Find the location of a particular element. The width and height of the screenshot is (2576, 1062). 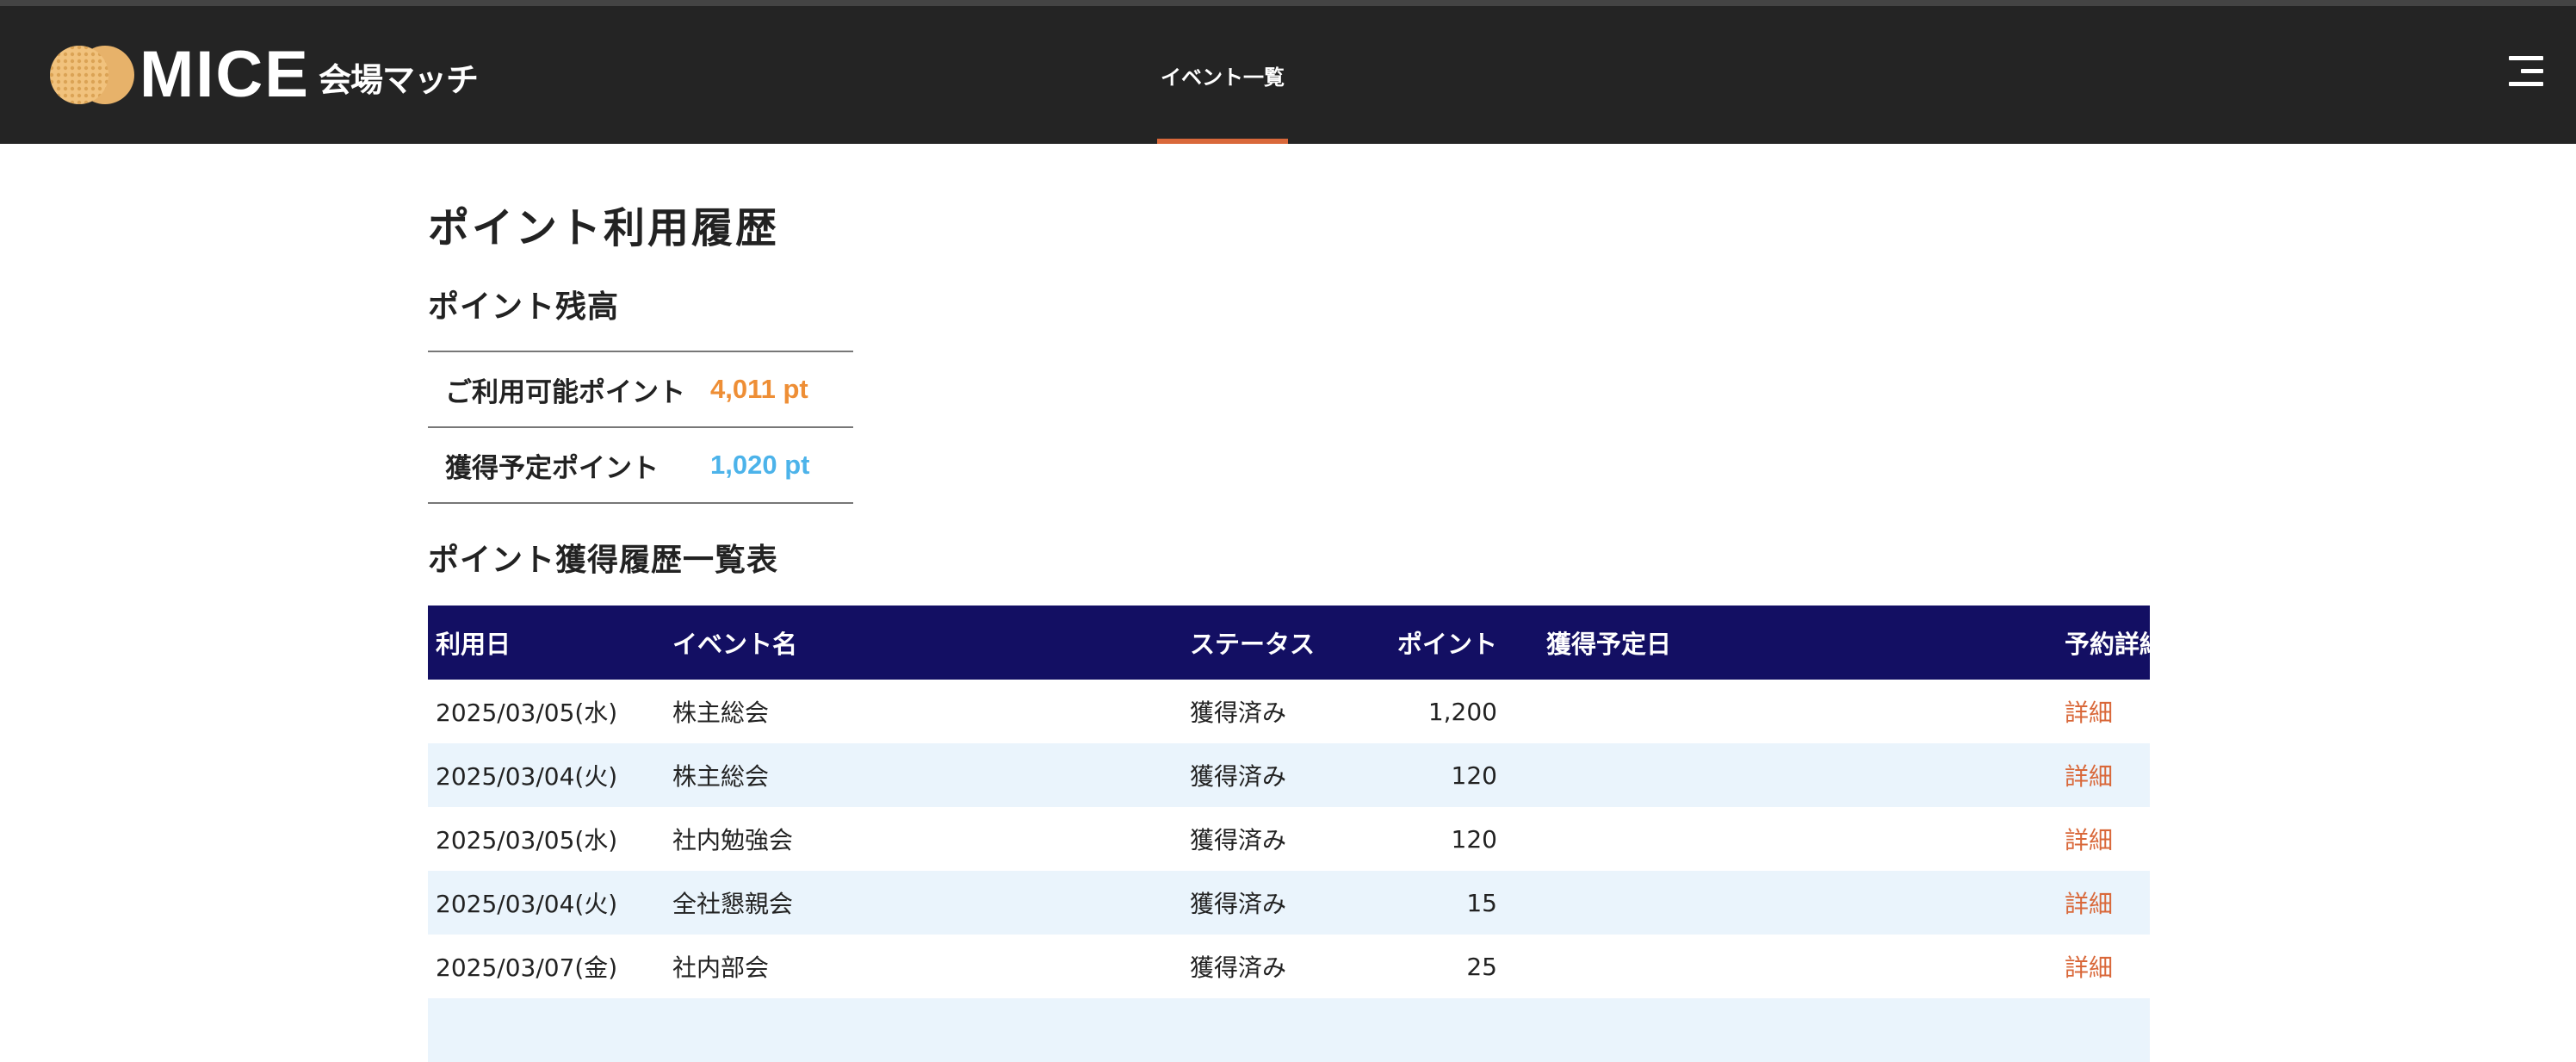

balance-section-title: ポイント残高 is located at coordinates (524, 307).